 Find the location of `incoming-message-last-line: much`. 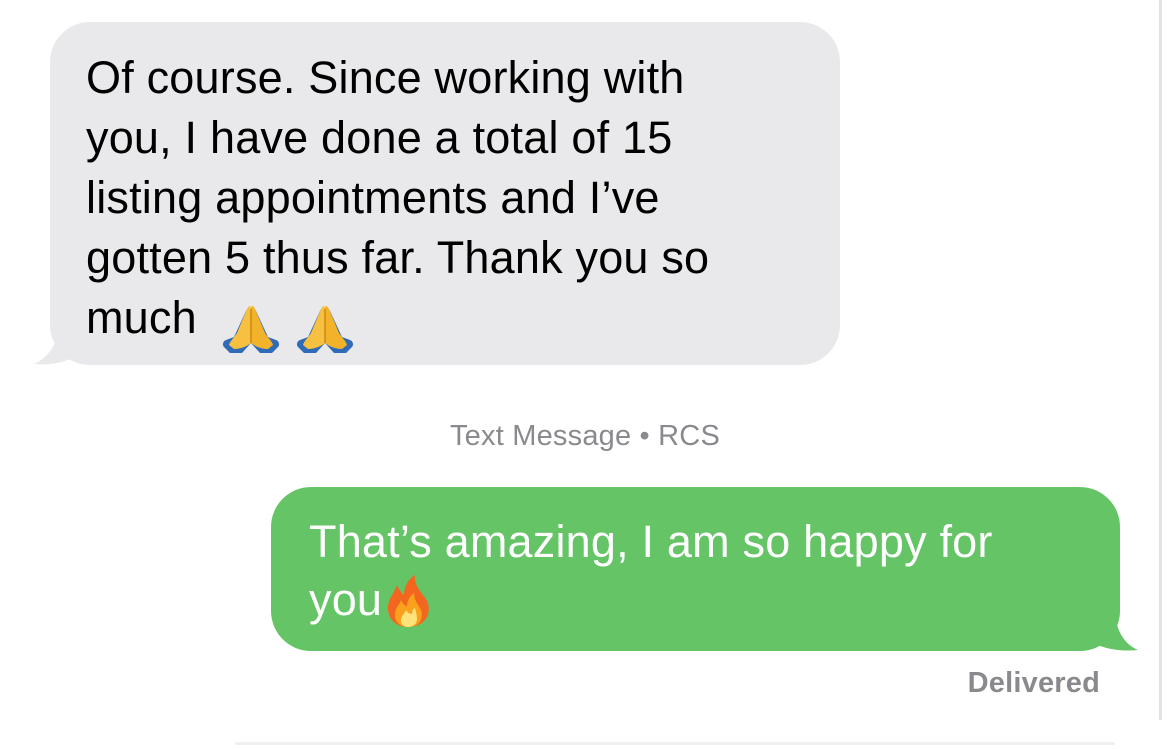

incoming-message-last-line: much is located at coordinates (448, 322).